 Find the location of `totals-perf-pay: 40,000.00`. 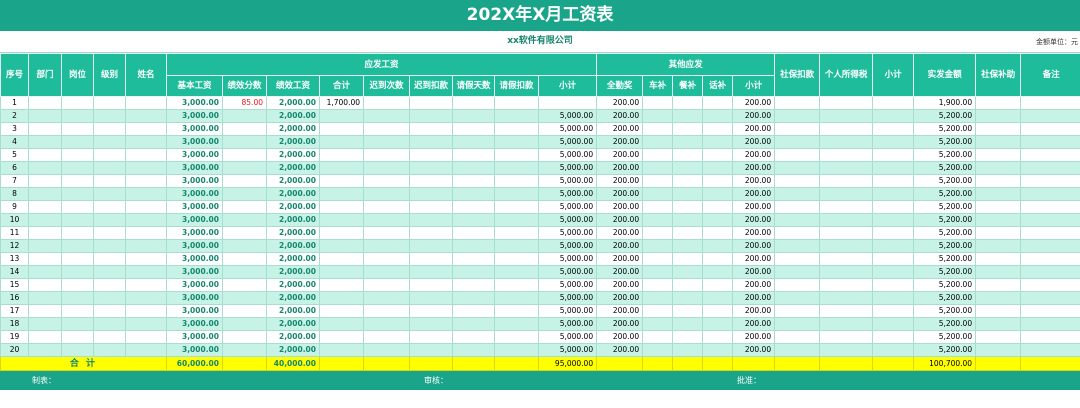

totals-perf-pay: 40,000.00 is located at coordinates (293, 363).